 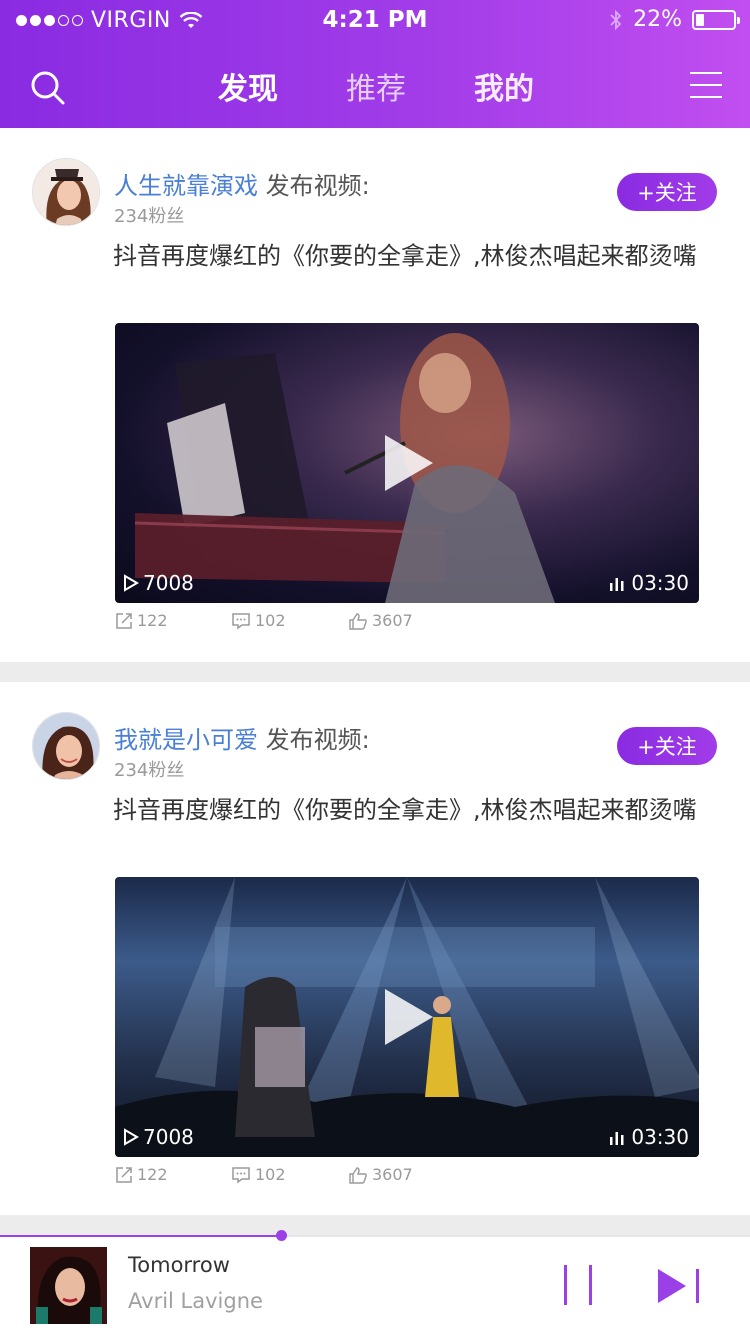 I want to click on tab-discover: 发现, so click(x=248, y=86).